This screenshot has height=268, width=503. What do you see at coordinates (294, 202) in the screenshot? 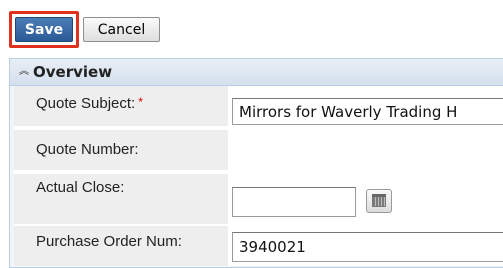
I see `actual-close-input` at bounding box center [294, 202].